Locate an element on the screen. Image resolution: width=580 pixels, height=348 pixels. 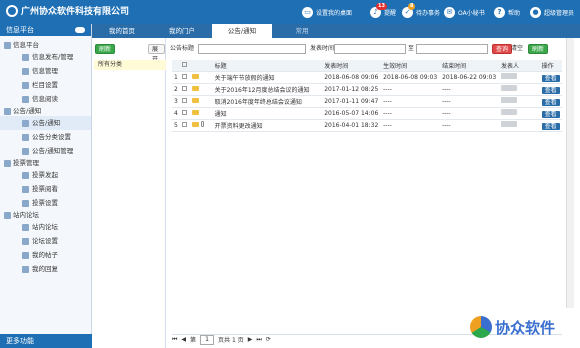
todo-button: ✓ 8 待办事务 is located at coordinates (421, 10).